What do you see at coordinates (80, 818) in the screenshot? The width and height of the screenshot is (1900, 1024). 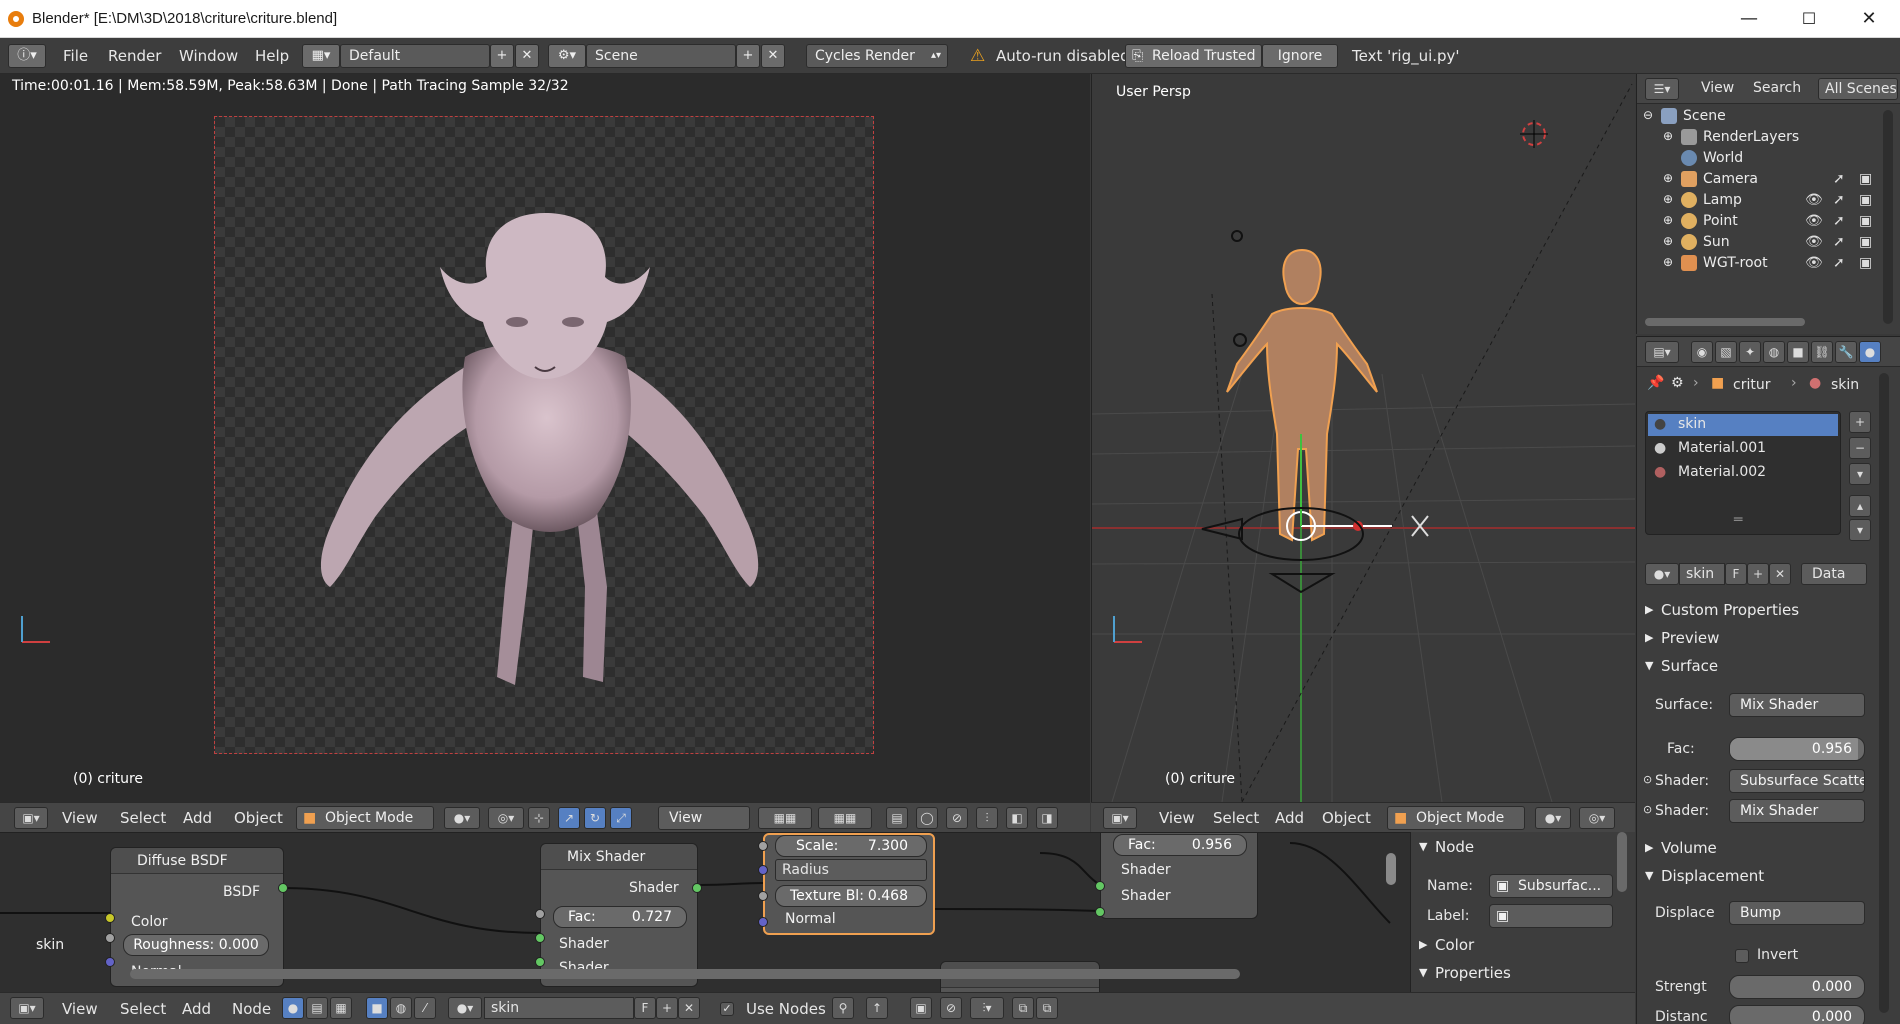 I see `menu-view: View` at bounding box center [80, 818].